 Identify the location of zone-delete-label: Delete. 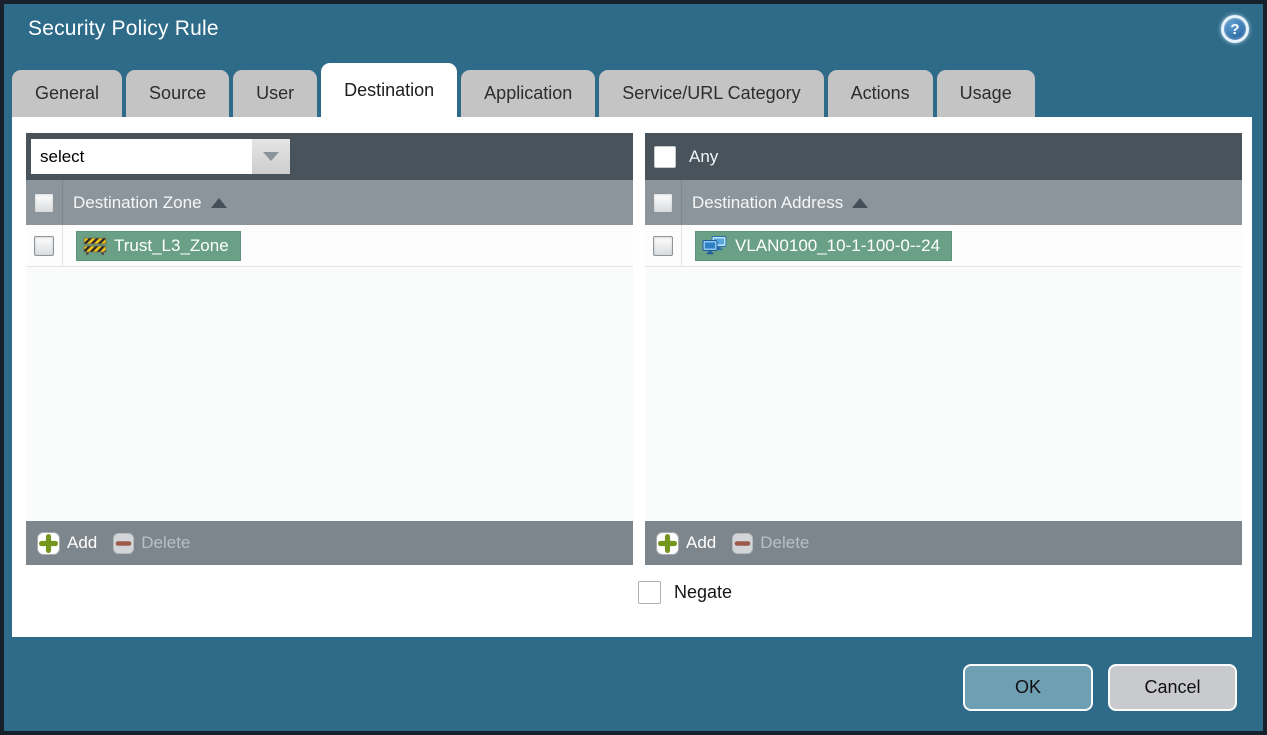
(166, 542).